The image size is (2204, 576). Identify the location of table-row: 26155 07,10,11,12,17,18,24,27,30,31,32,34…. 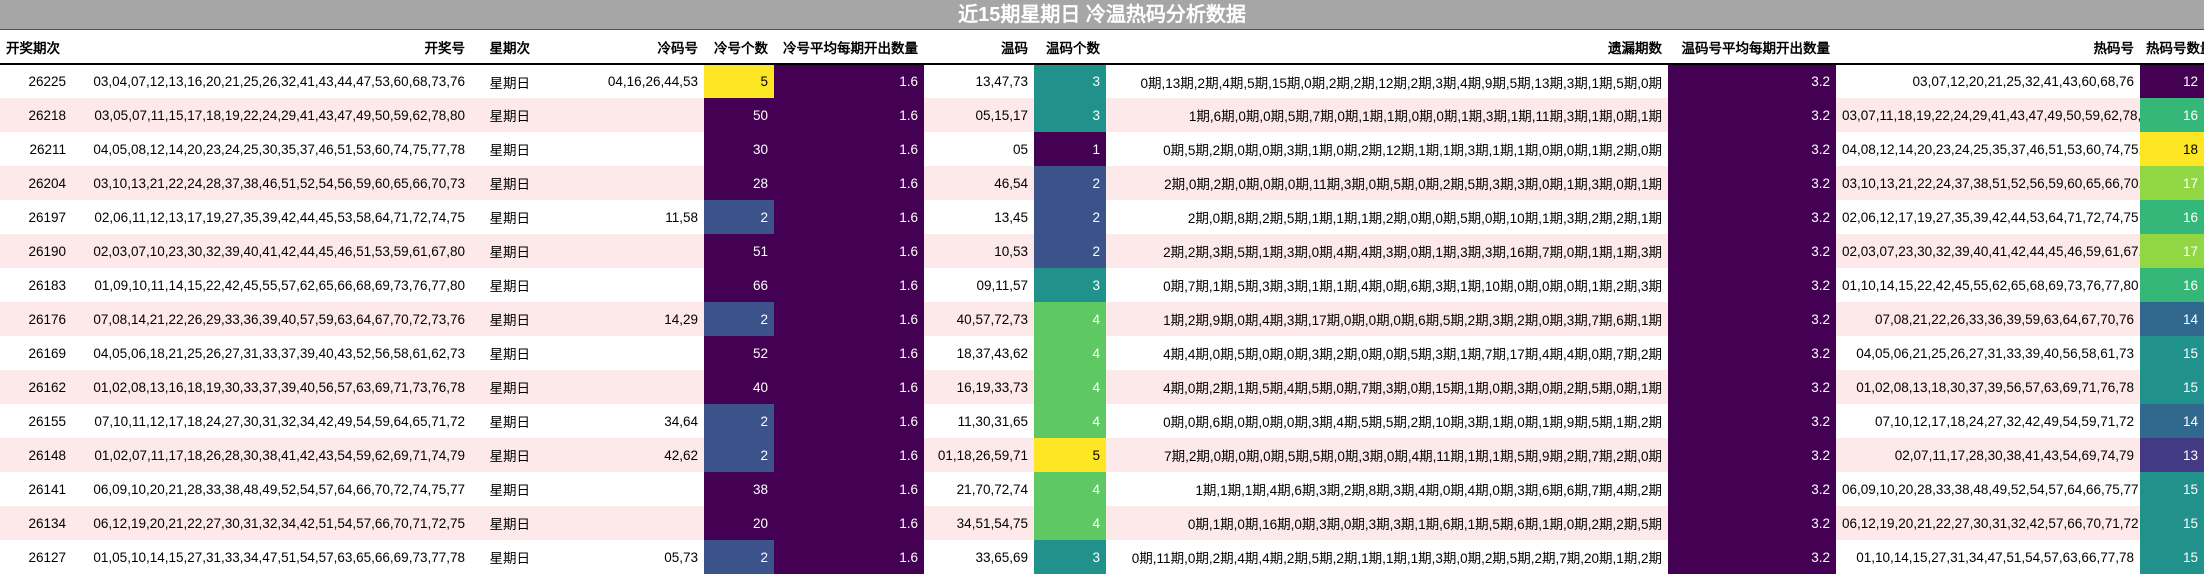
(1102, 421).